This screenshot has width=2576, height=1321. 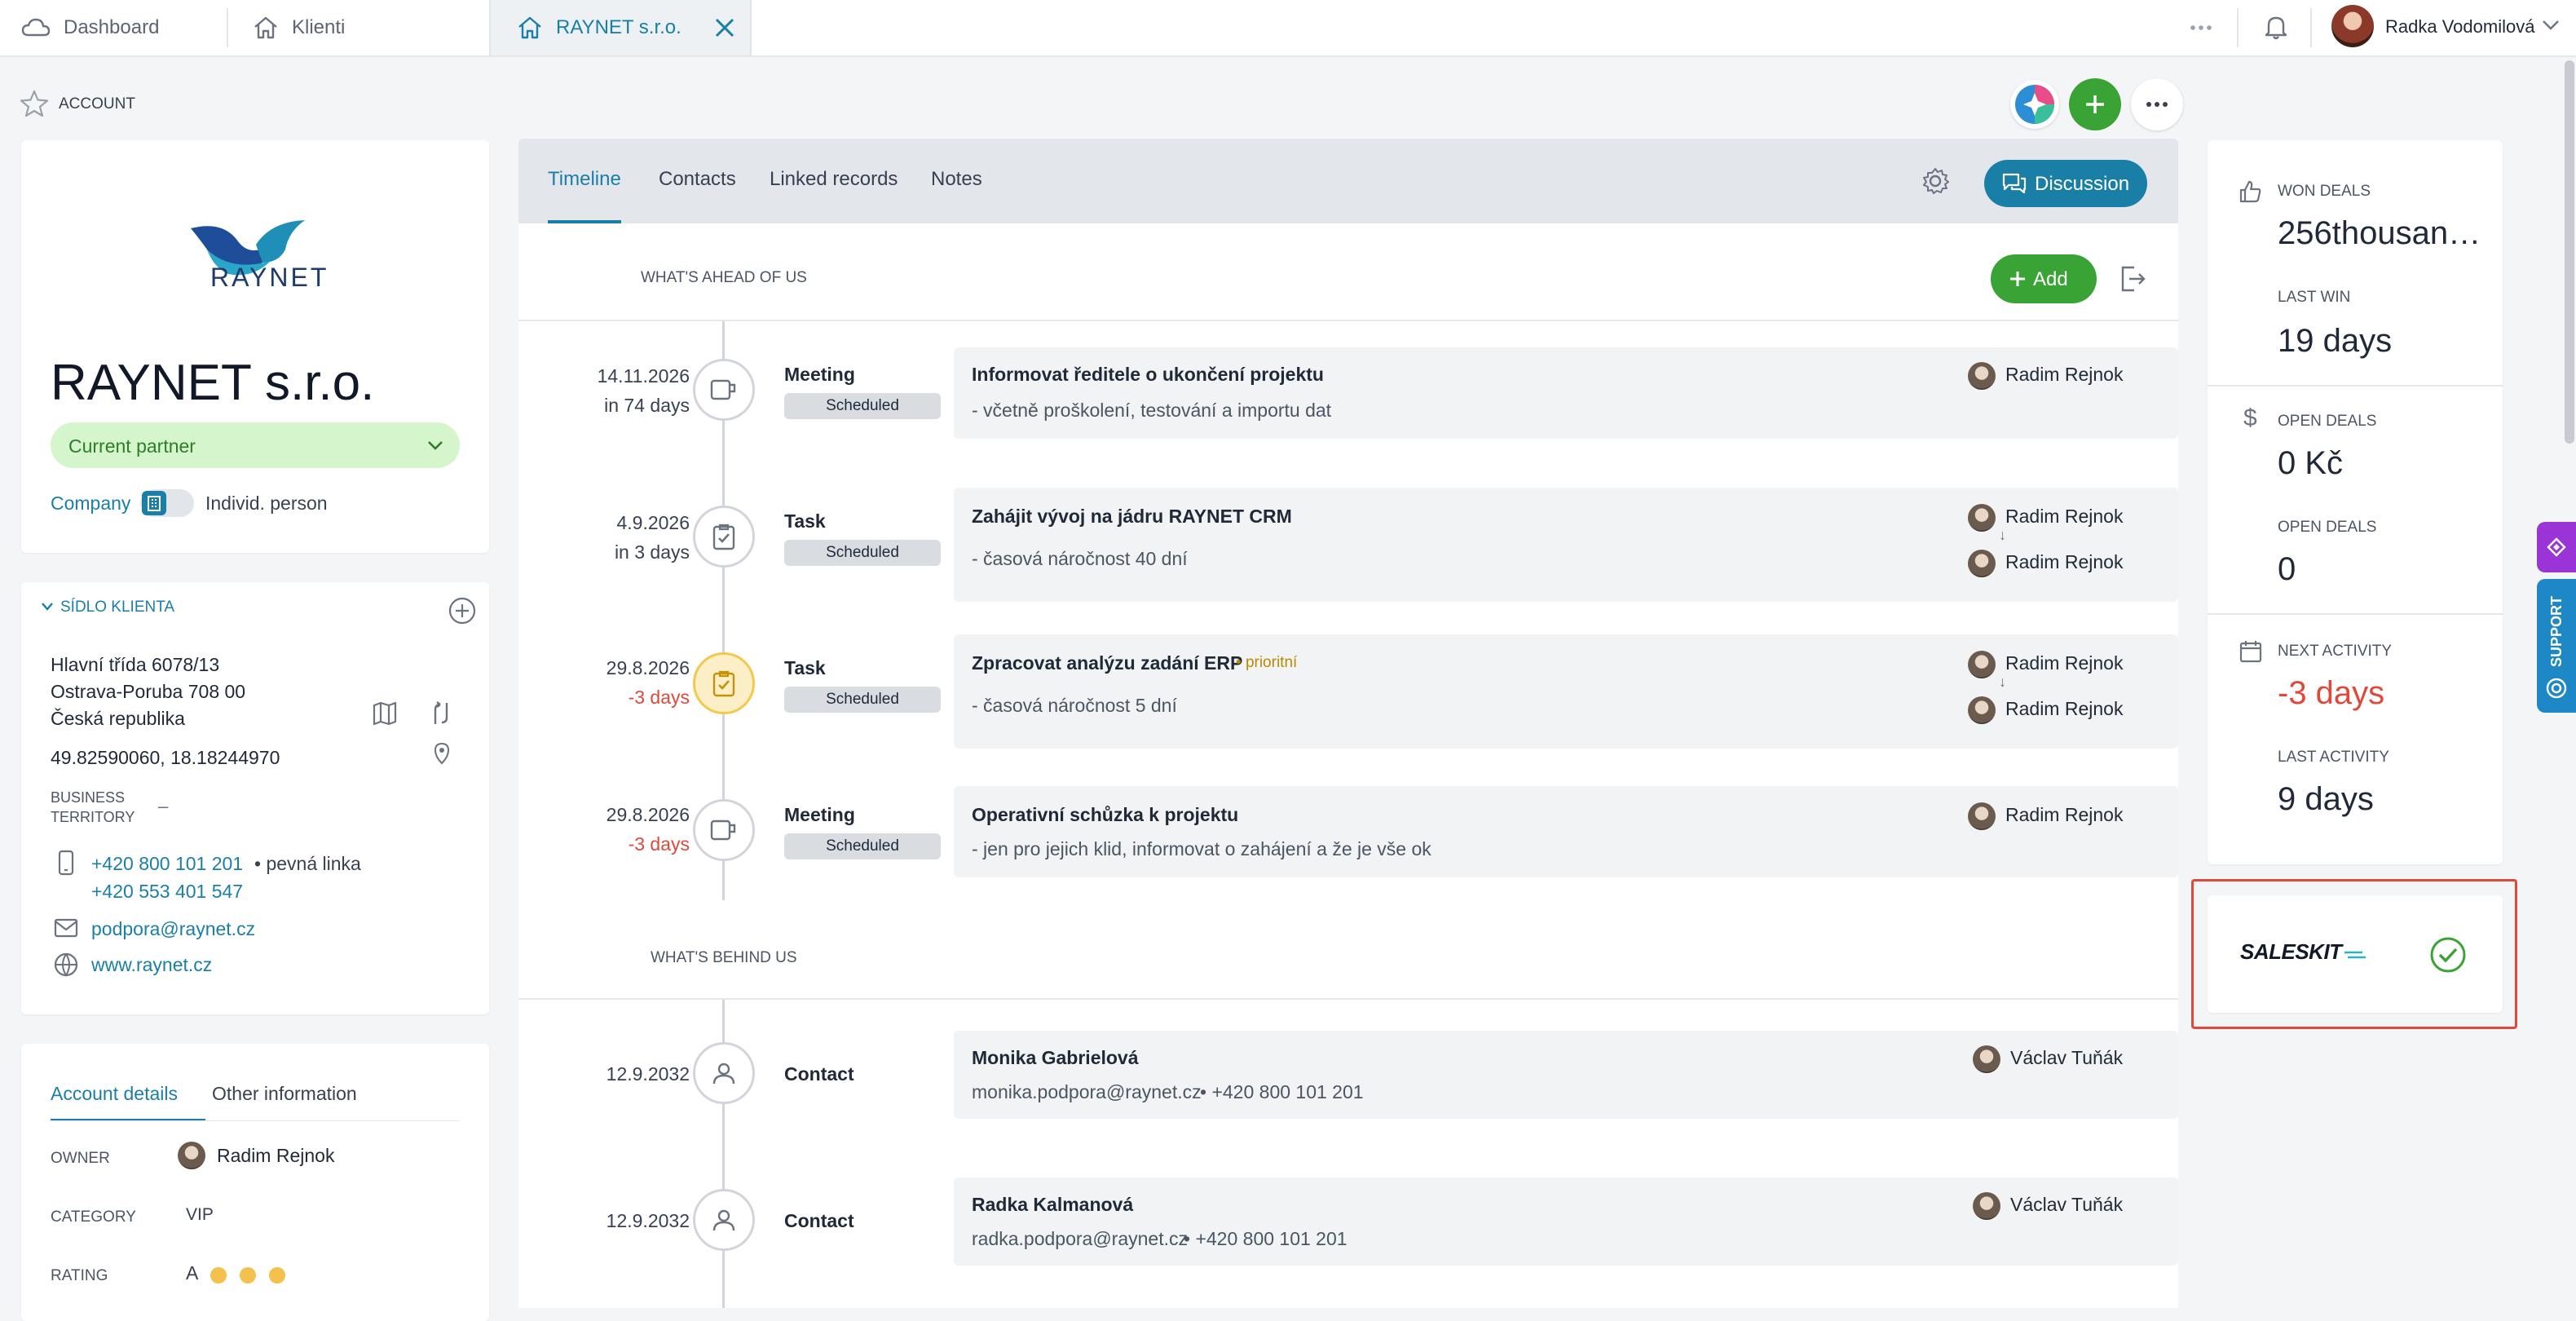 I want to click on discussion-label: Discussion, so click(x=2082, y=184).